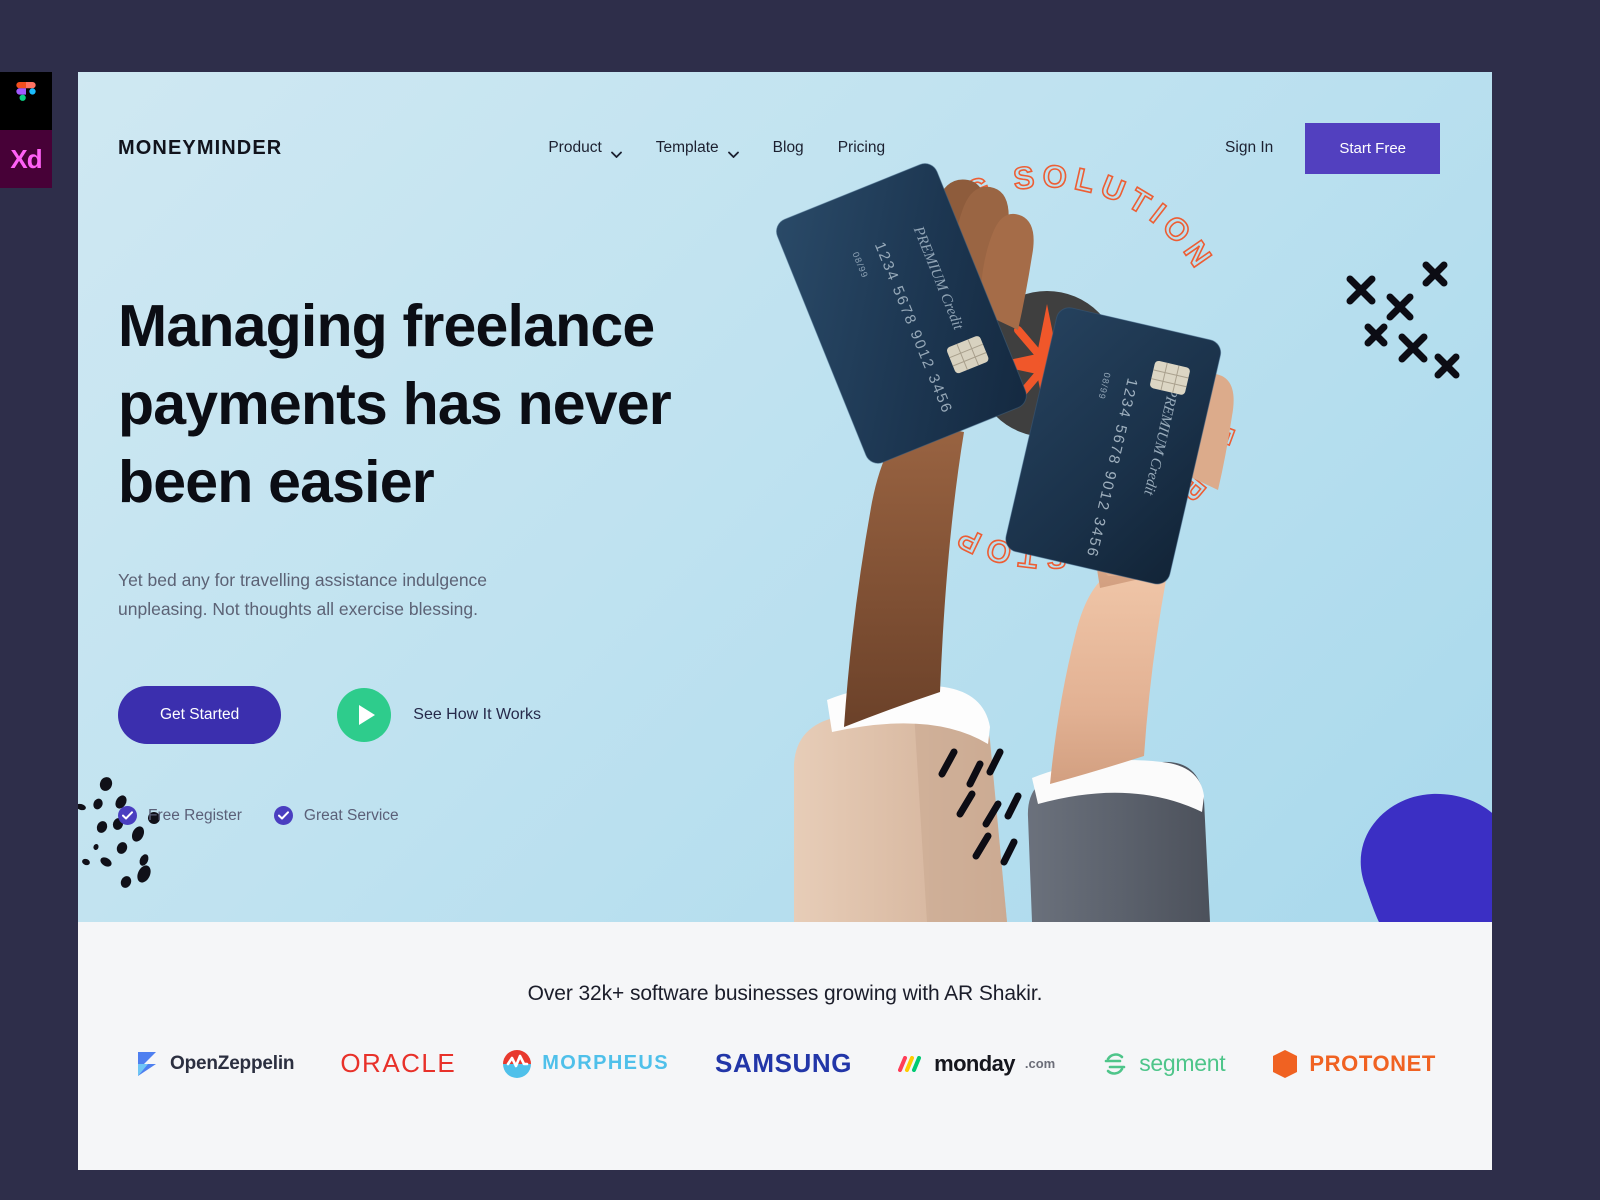 The height and width of the screenshot is (1200, 1600). I want to click on feature-label: Free Register, so click(195, 815).